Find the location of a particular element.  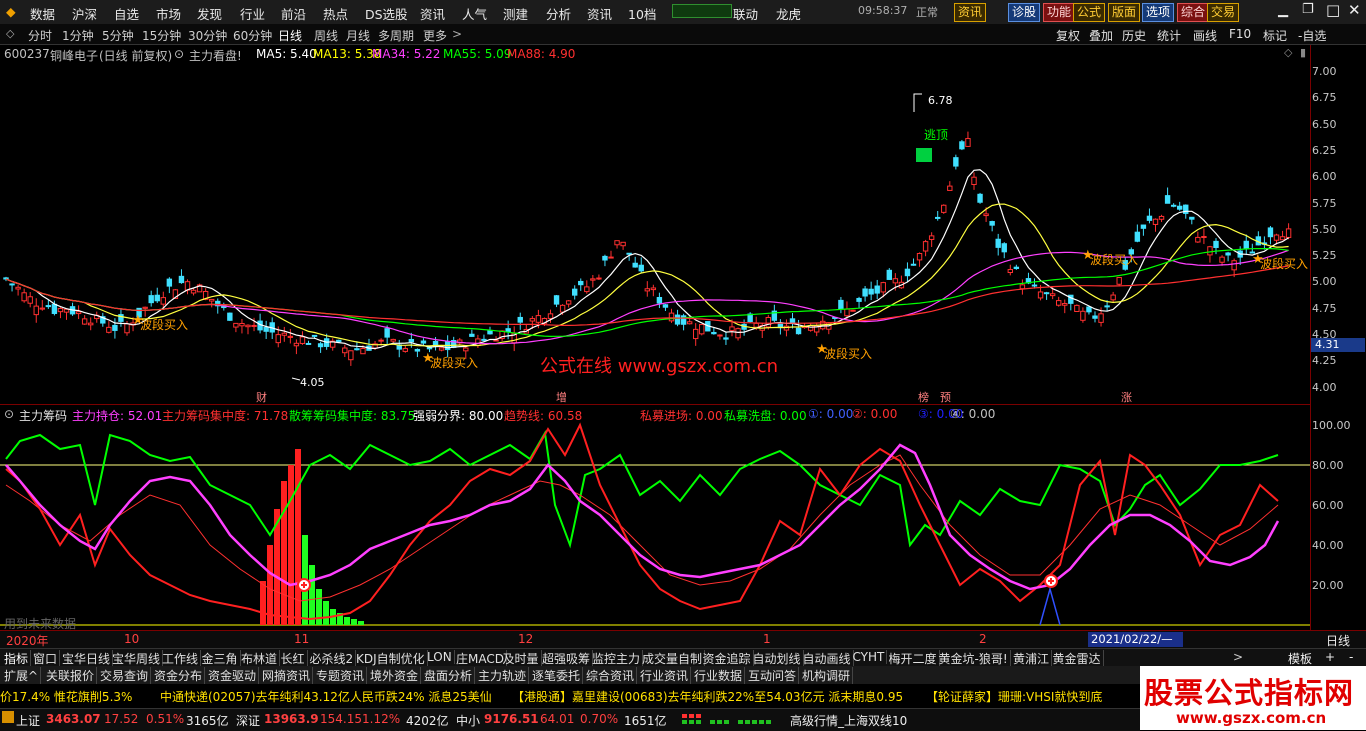

indicator-tab-21: 黄金坑-狼哥! is located at coordinates (974, 658).